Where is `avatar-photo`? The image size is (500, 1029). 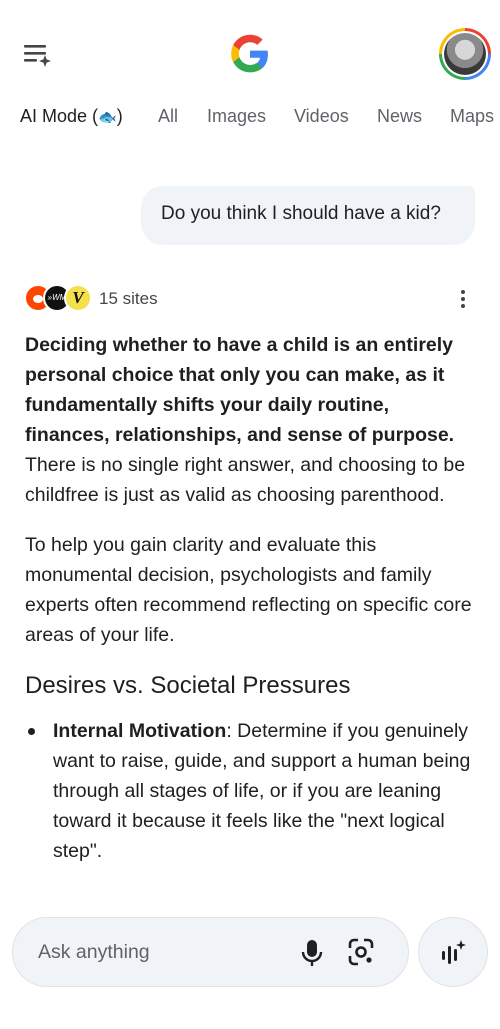
avatar-photo is located at coordinates (465, 54).